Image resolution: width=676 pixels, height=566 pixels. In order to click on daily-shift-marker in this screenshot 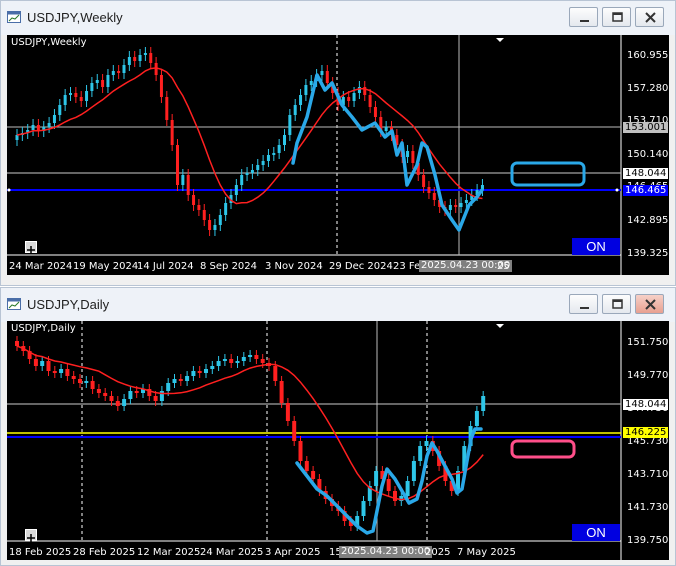, I will do `click(500, 326)`.